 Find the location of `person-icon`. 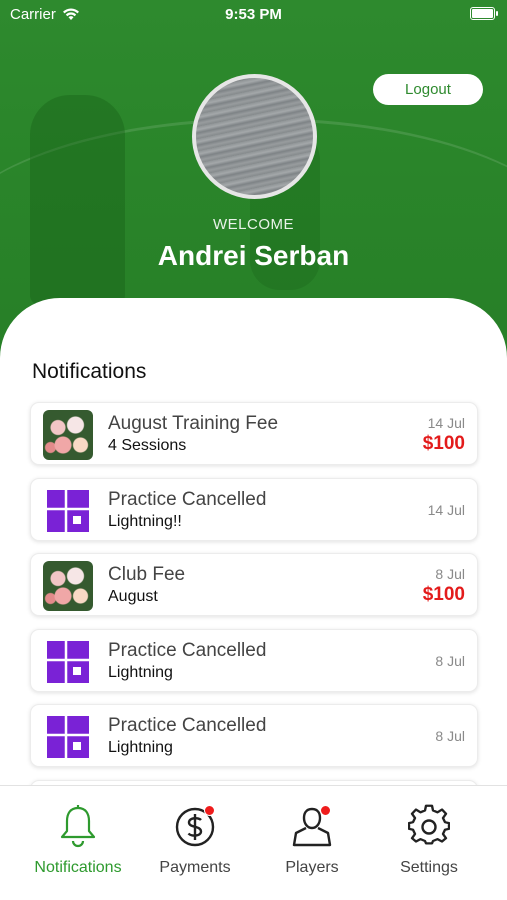

person-icon is located at coordinates (312, 826).